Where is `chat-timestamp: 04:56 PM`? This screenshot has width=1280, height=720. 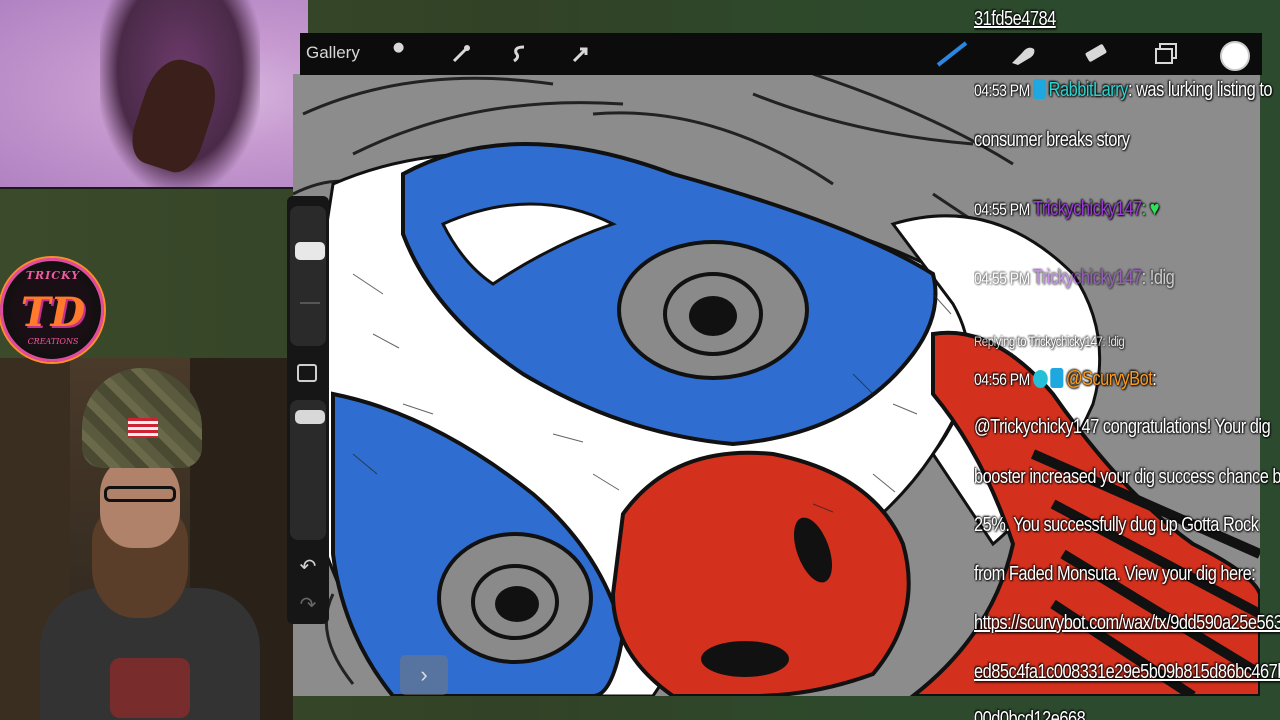
chat-timestamp: 04:56 PM is located at coordinates (1002, 379).